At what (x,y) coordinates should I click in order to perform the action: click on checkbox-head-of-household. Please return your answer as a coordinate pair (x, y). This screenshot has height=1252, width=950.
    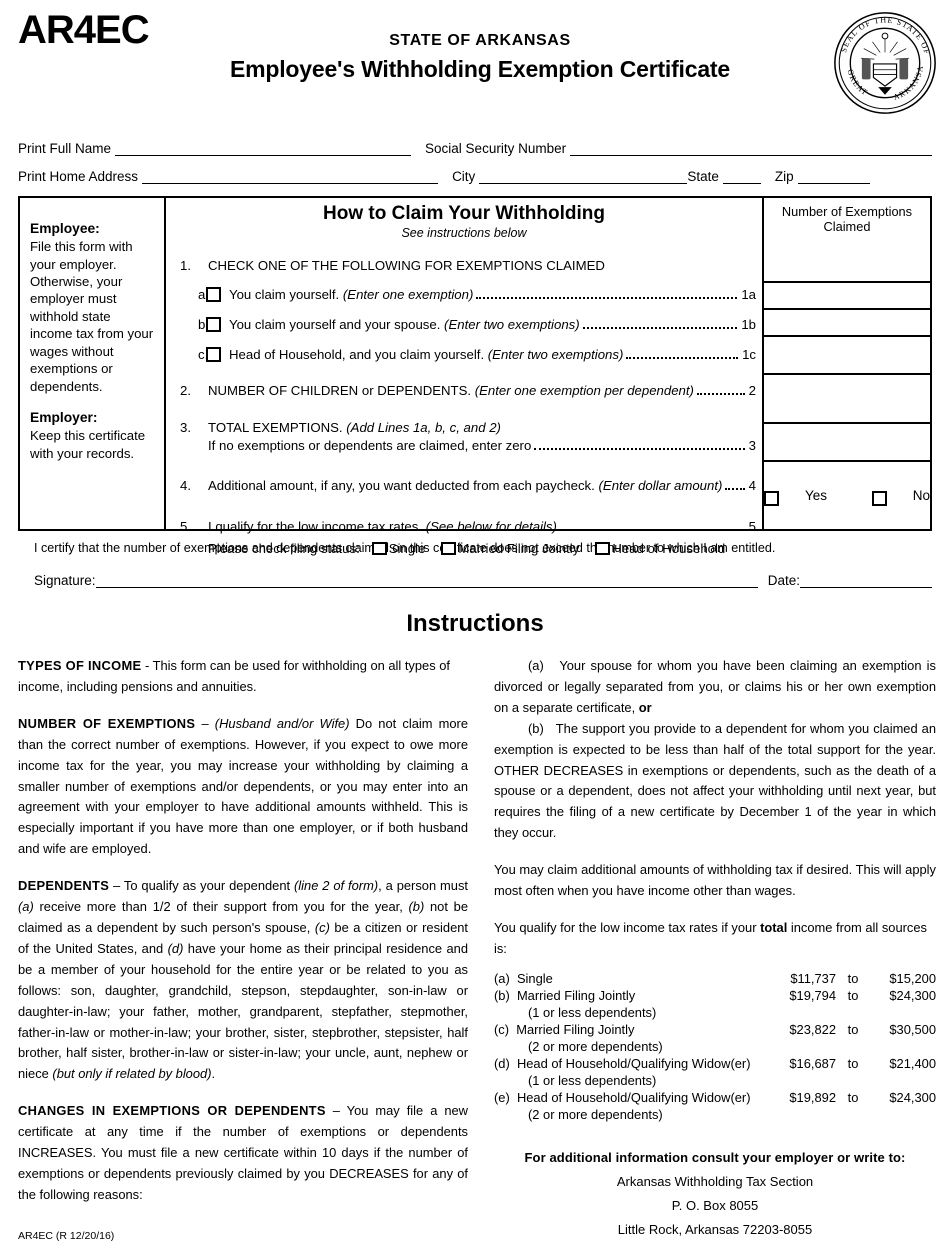
    Looking at the image, I should click on (213, 354).